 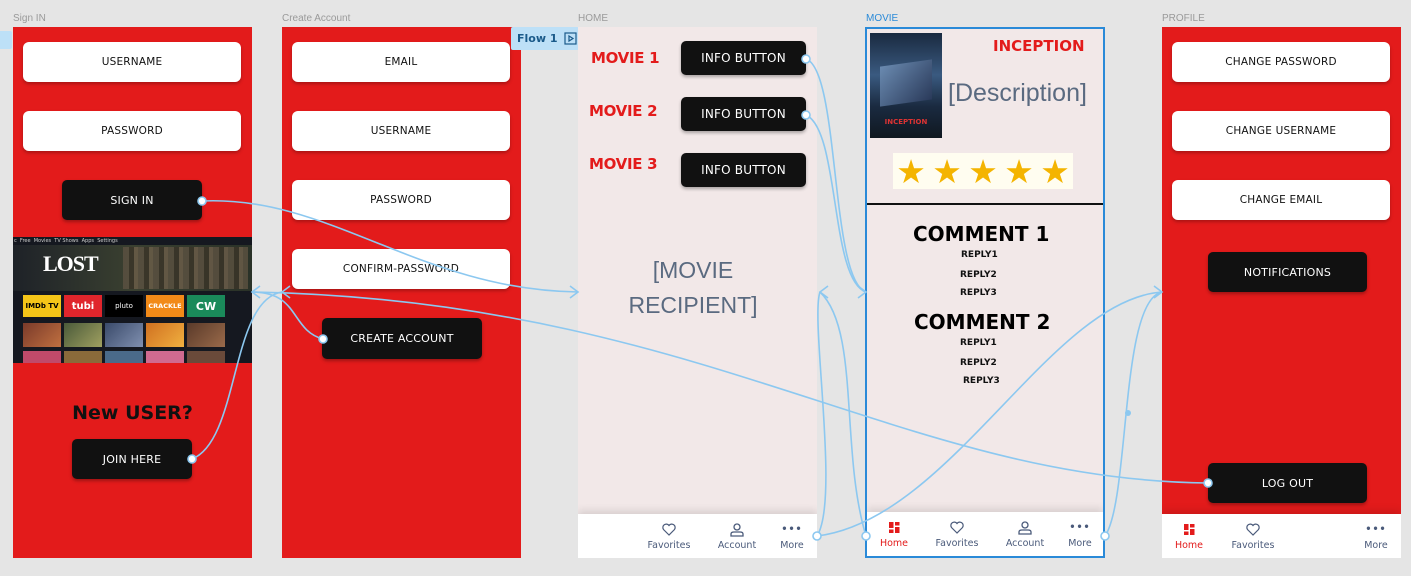 What do you see at coordinates (1281, 200) in the screenshot?
I see `change-email-button: CHANGE EMAIL` at bounding box center [1281, 200].